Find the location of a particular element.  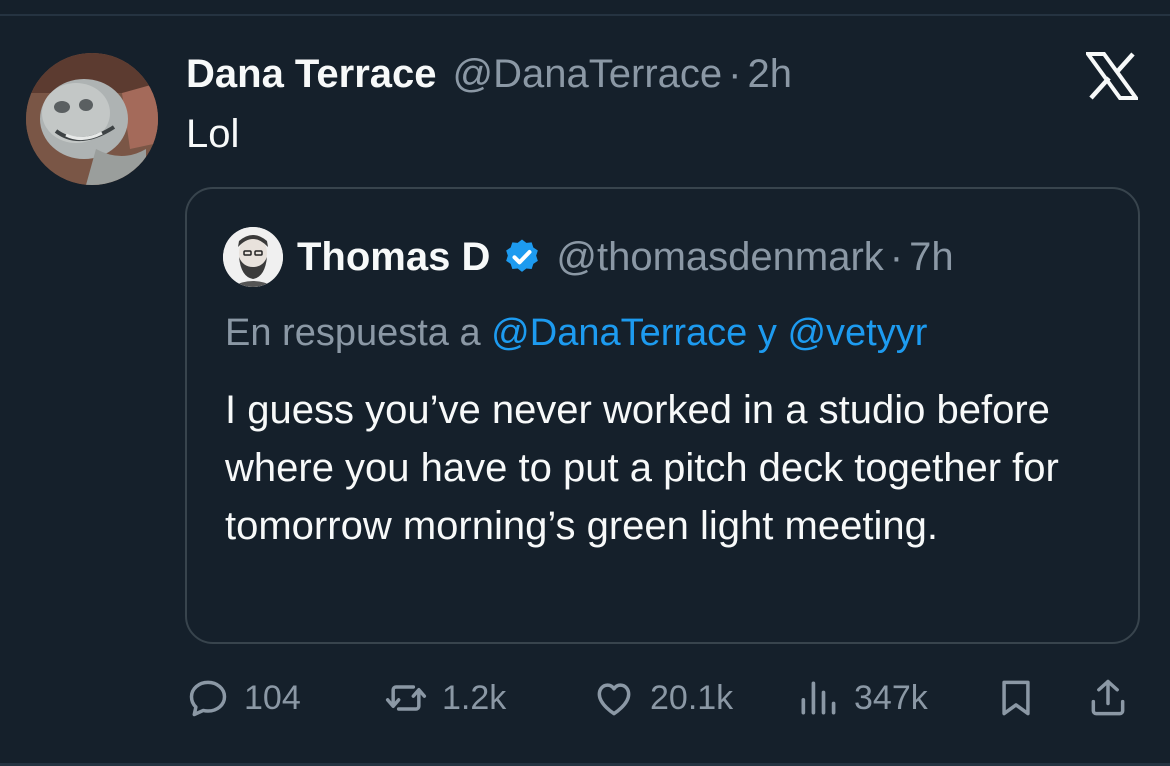

mention-link: @vetyyr is located at coordinates (857, 333).